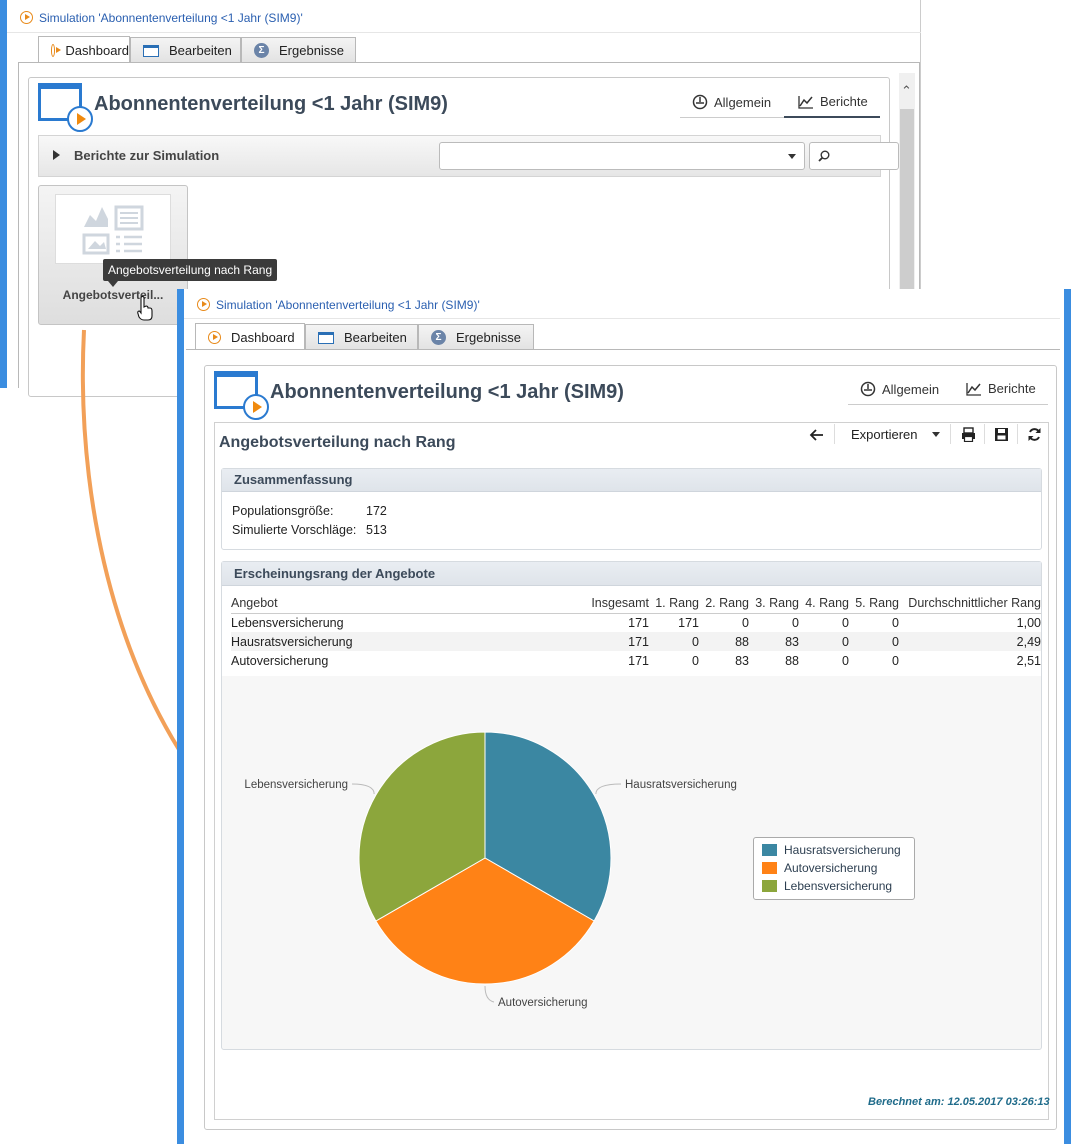  Describe the element at coordinates (936, 434) in the screenshot. I see `chevron-down-icon` at that location.